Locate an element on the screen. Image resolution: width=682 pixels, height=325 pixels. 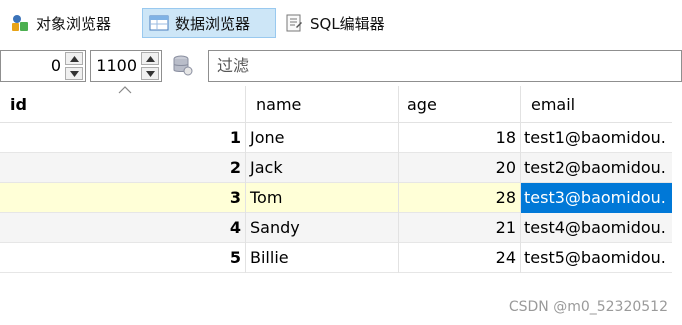
cell-name: Jone is located at coordinates (322, 138).